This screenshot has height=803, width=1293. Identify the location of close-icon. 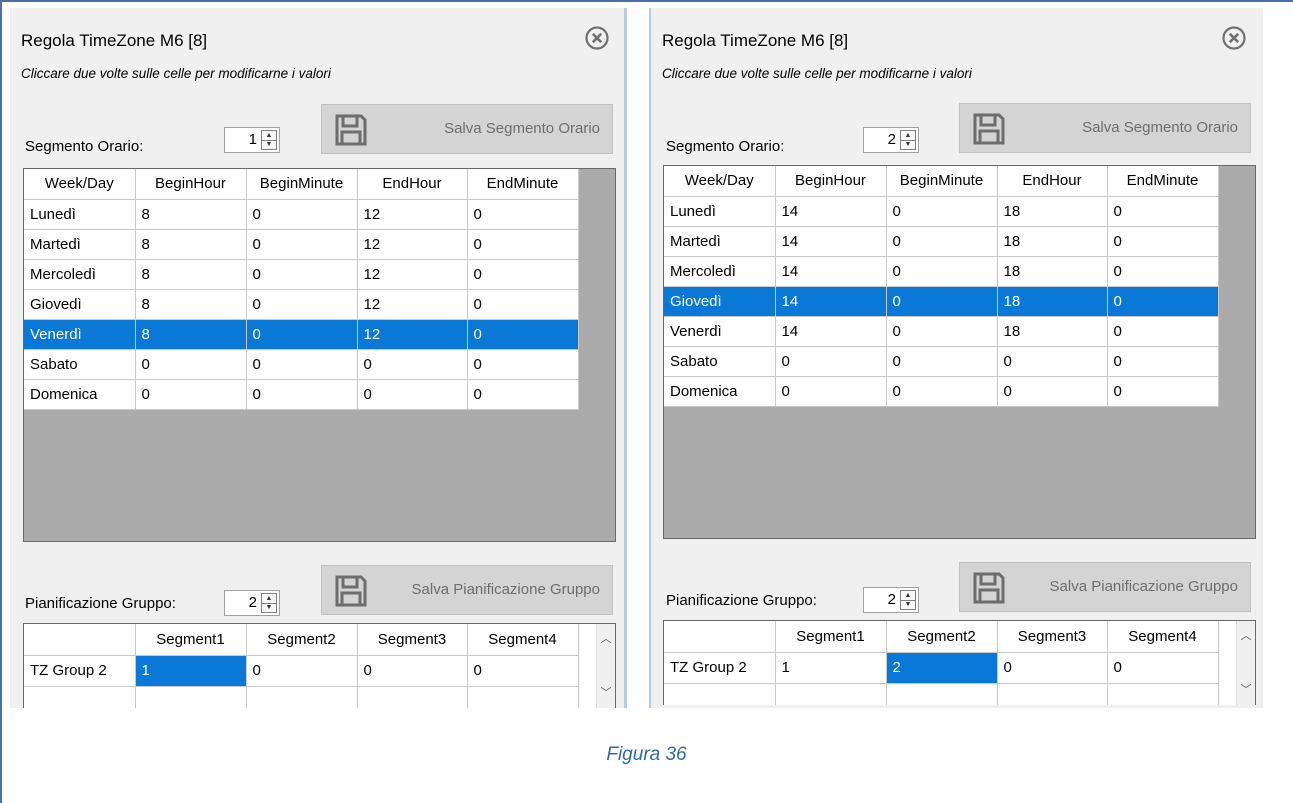
(597, 38).